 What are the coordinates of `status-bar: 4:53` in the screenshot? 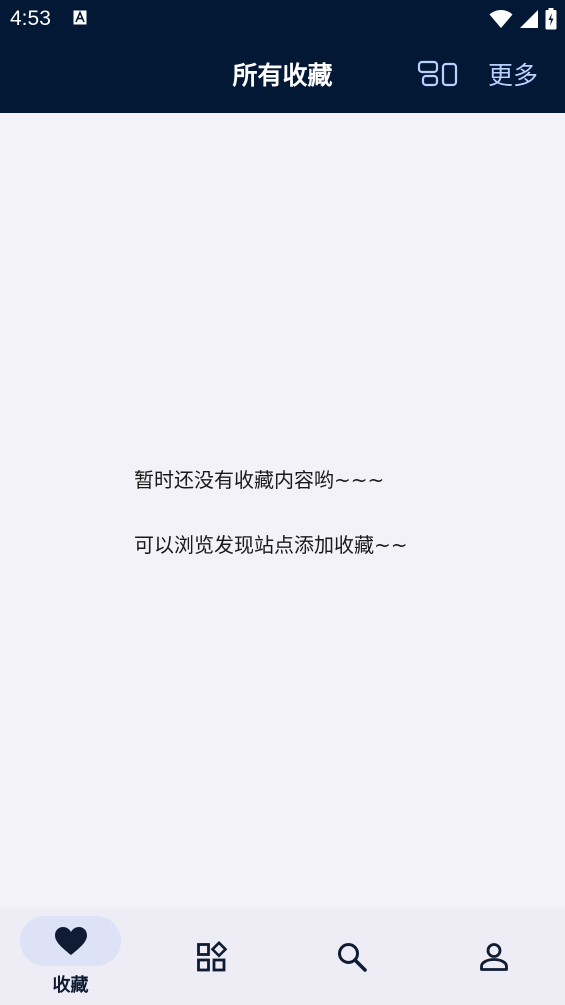 It's located at (282, 19).